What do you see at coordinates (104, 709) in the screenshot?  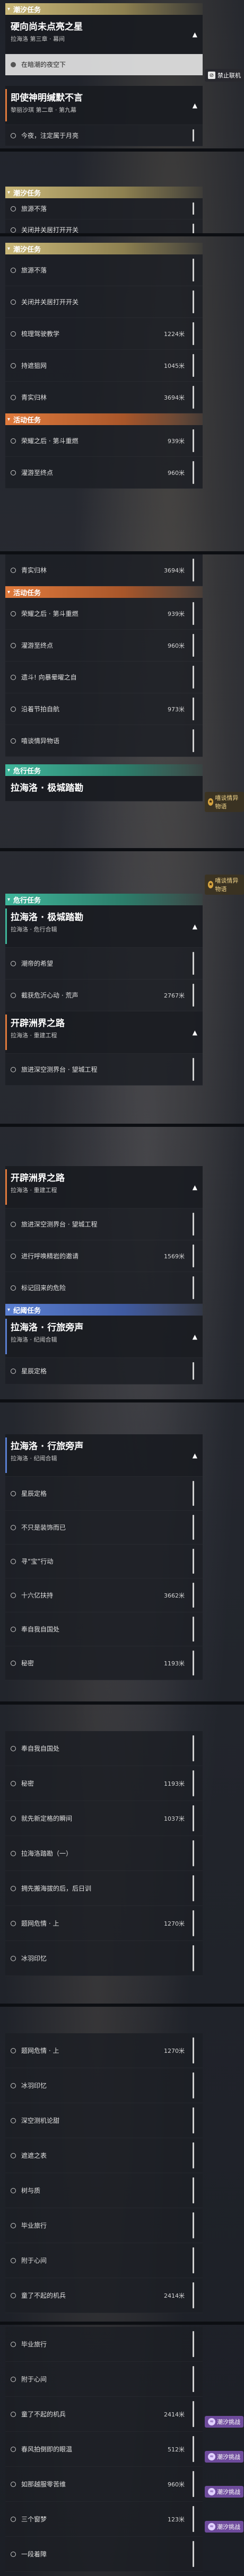 I see `quest-item: 沿着节拍自航 973米` at bounding box center [104, 709].